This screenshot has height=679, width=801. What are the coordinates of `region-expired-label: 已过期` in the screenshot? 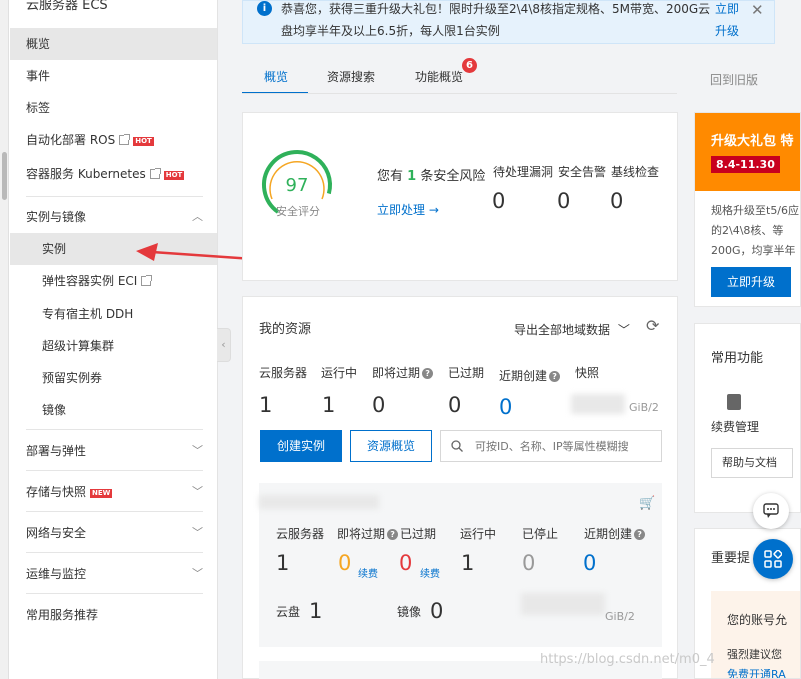 It's located at (418, 534).